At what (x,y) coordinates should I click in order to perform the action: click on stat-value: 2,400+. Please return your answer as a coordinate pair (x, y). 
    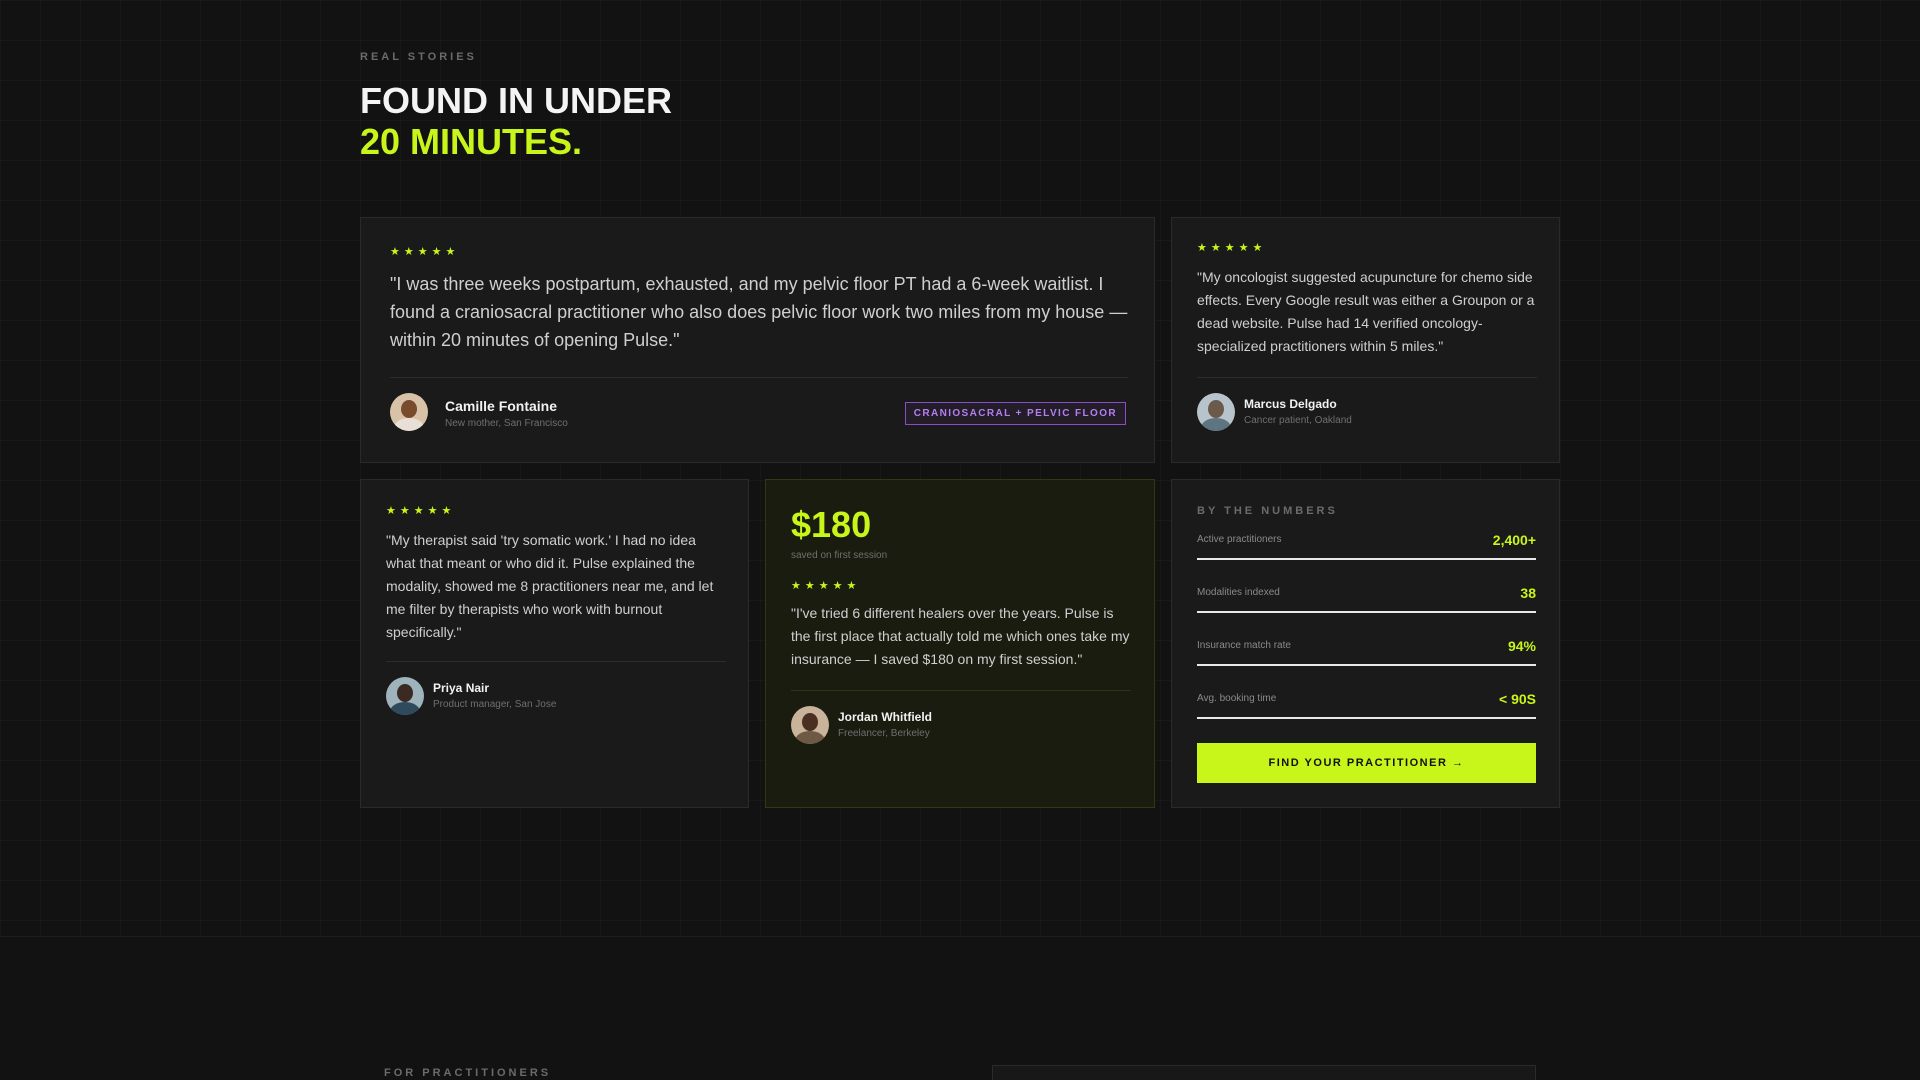
    Looking at the image, I should click on (1514, 540).